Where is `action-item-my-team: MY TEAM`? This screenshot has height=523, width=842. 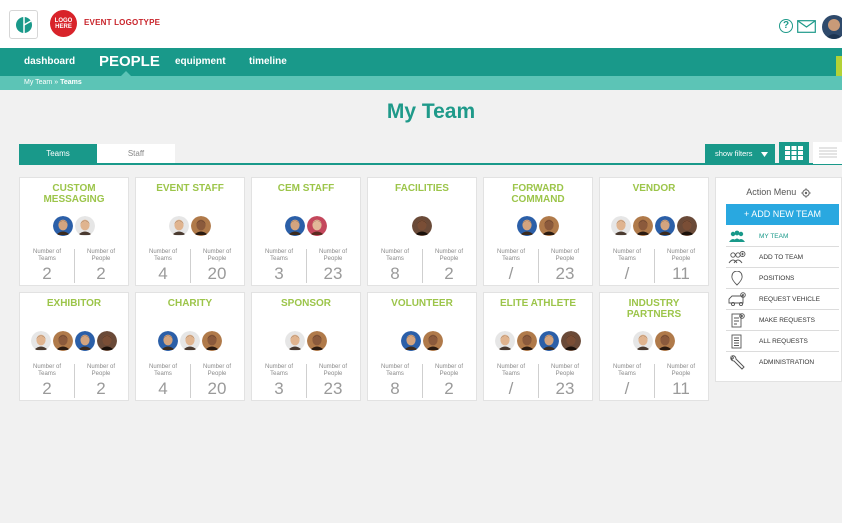 action-item-my-team: MY TEAM is located at coordinates (782, 236).